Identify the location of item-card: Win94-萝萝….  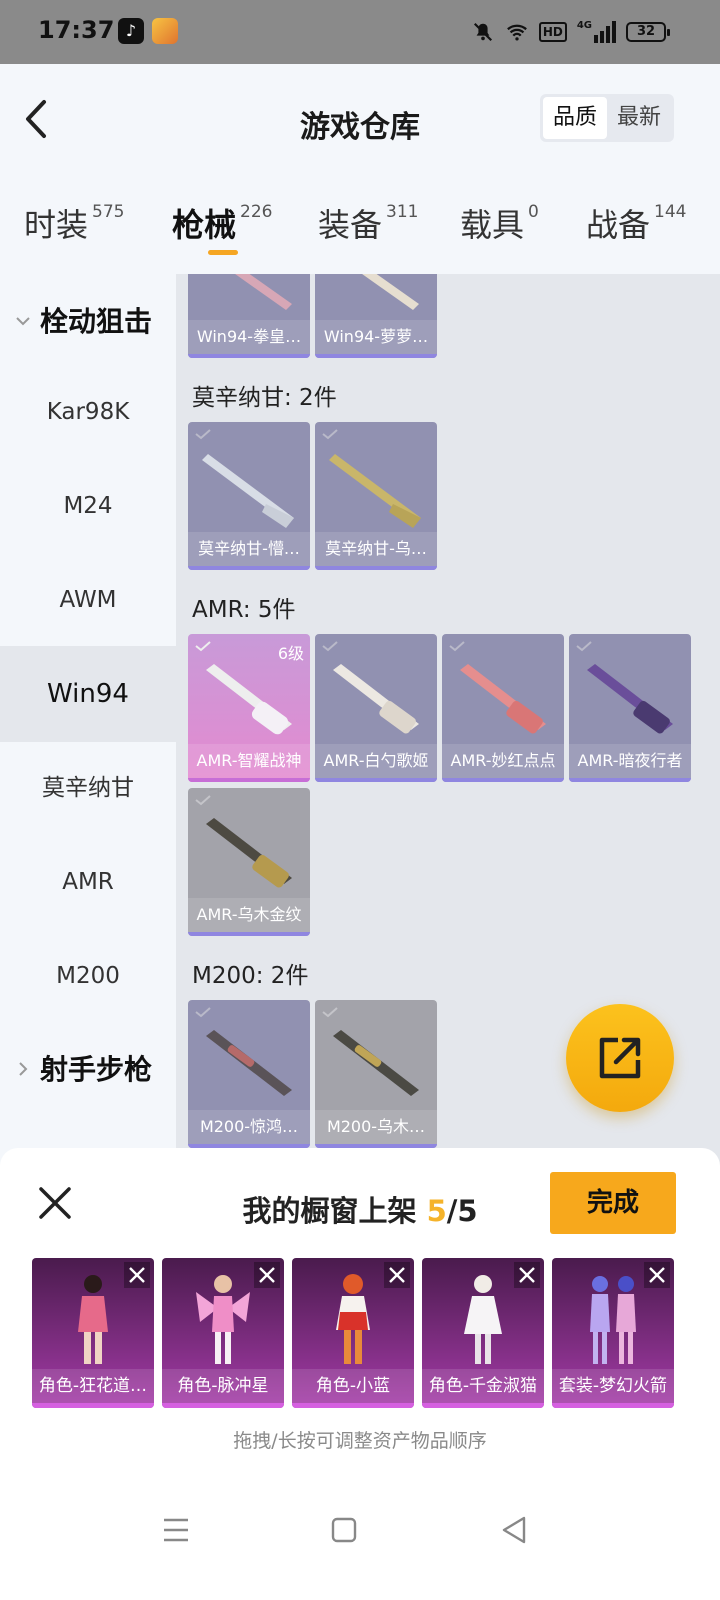
(376, 316).